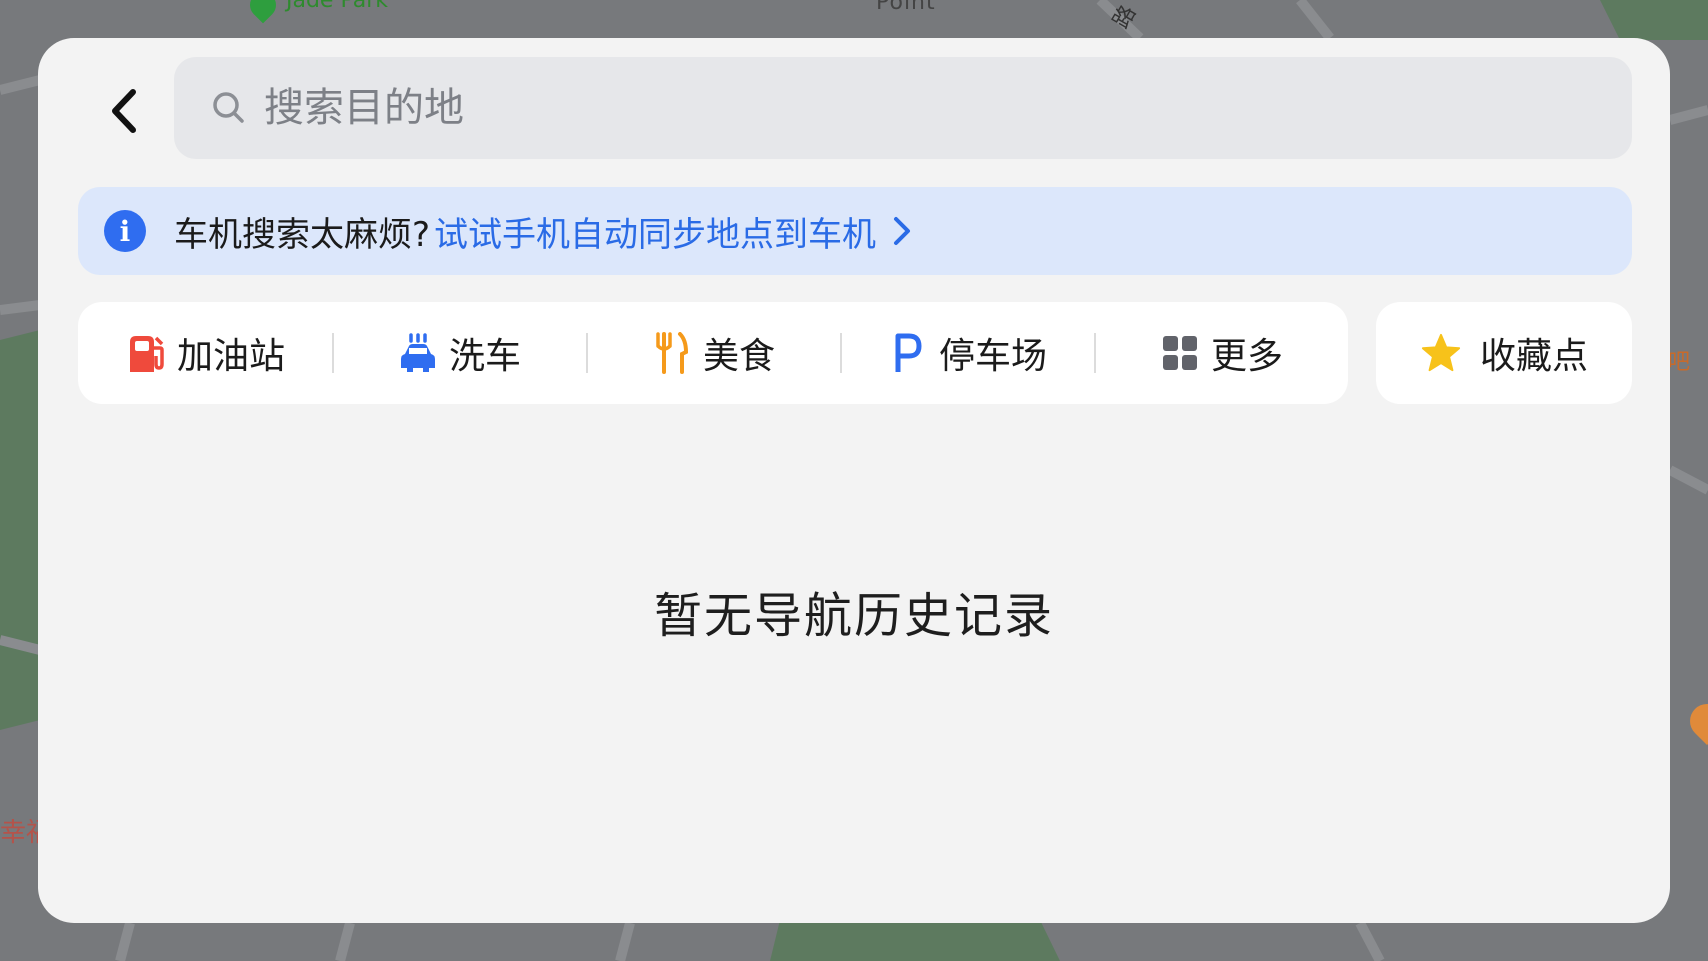 The image size is (1708, 961). I want to click on favorites-button: 收藏点, so click(1504, 353).